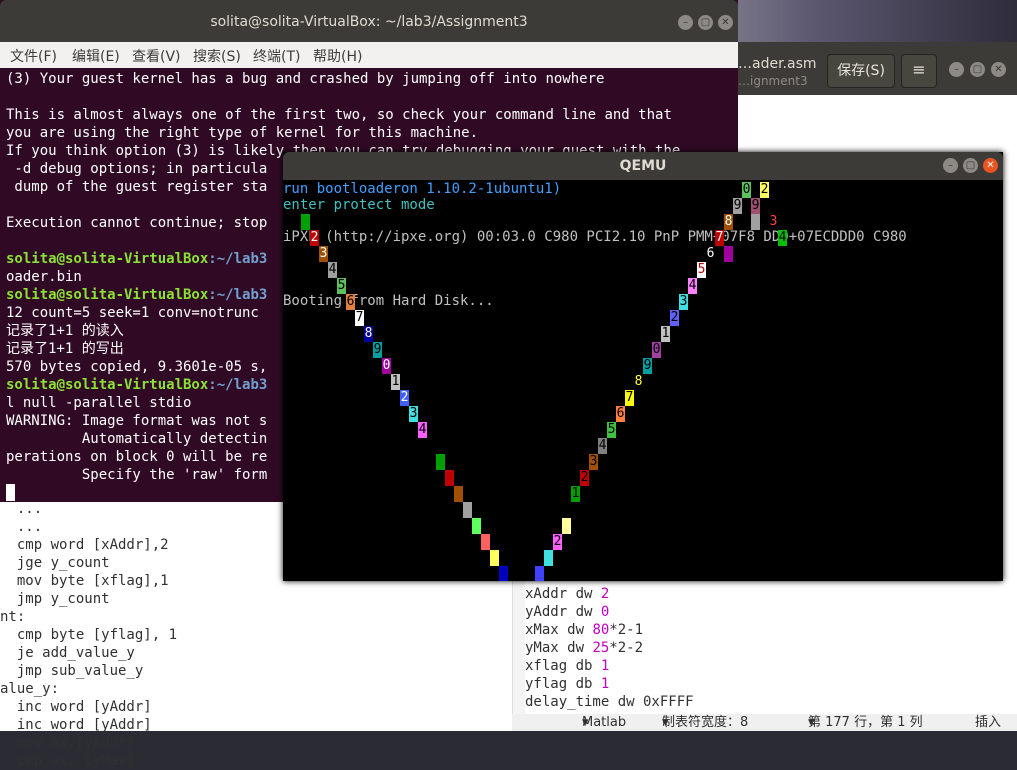  I want to click on code-line: mov byte [xflag],1, so click(84, 581).